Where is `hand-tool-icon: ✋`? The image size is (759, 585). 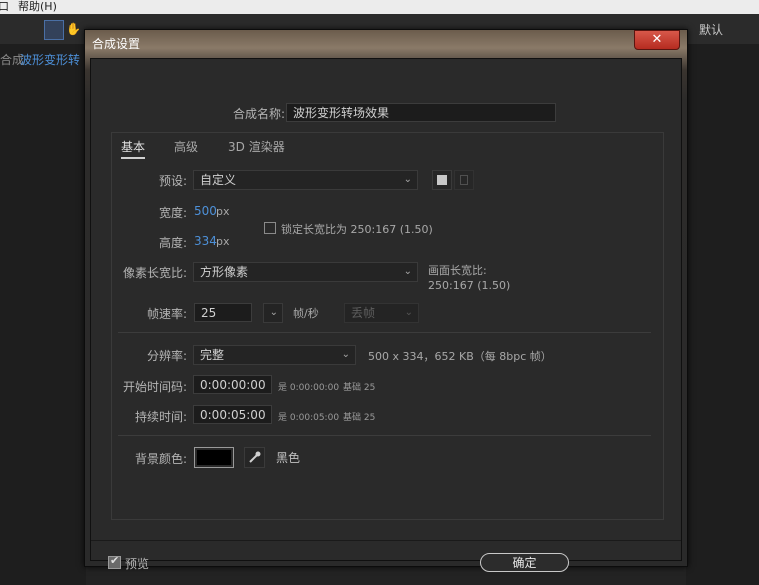
hand-tool-icon: ✋ is located at coordinates (73, 29).